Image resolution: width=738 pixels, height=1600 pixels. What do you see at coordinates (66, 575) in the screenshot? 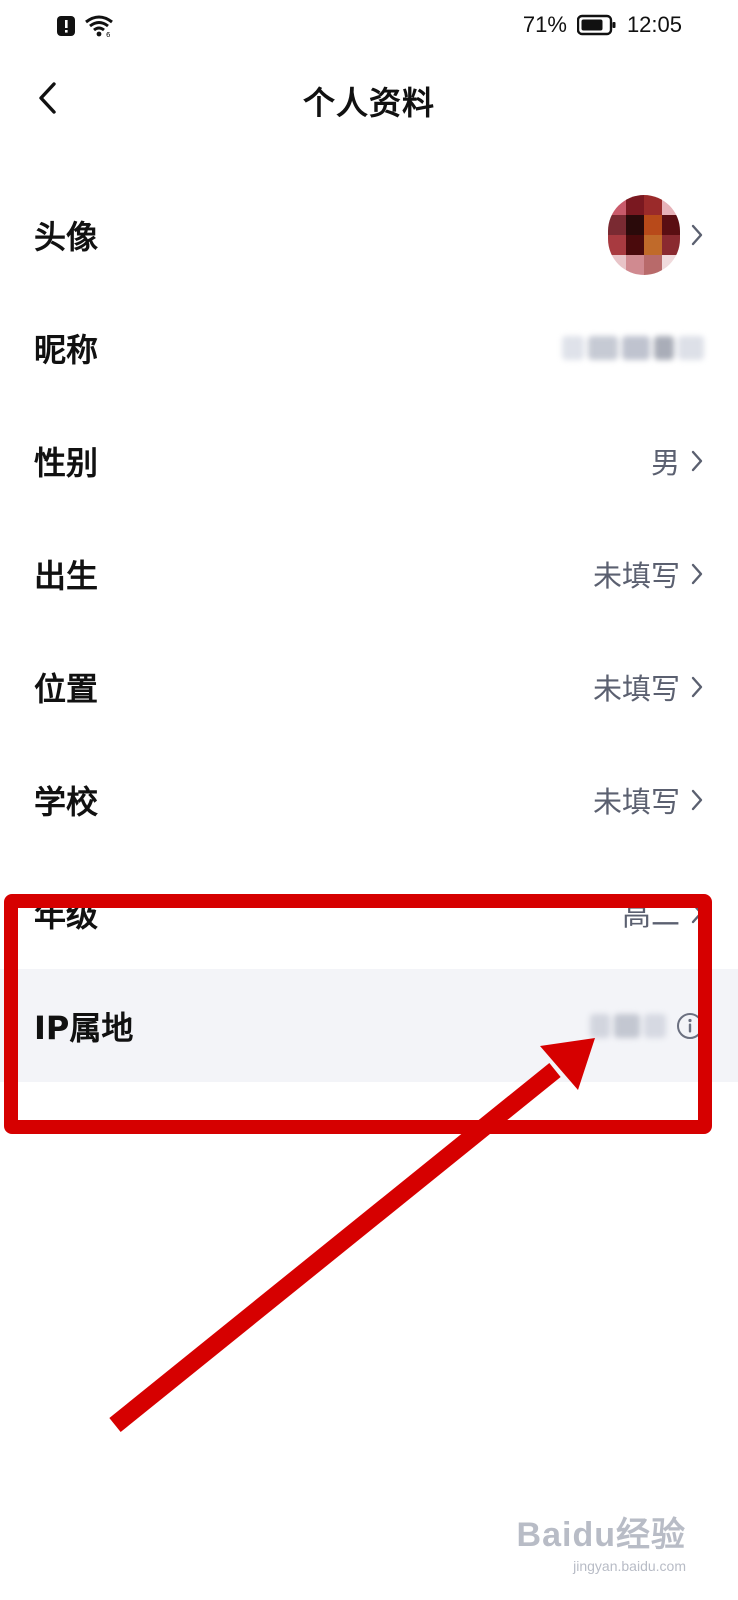
I see `row-label: 出生` at bounding box center [66, 575].